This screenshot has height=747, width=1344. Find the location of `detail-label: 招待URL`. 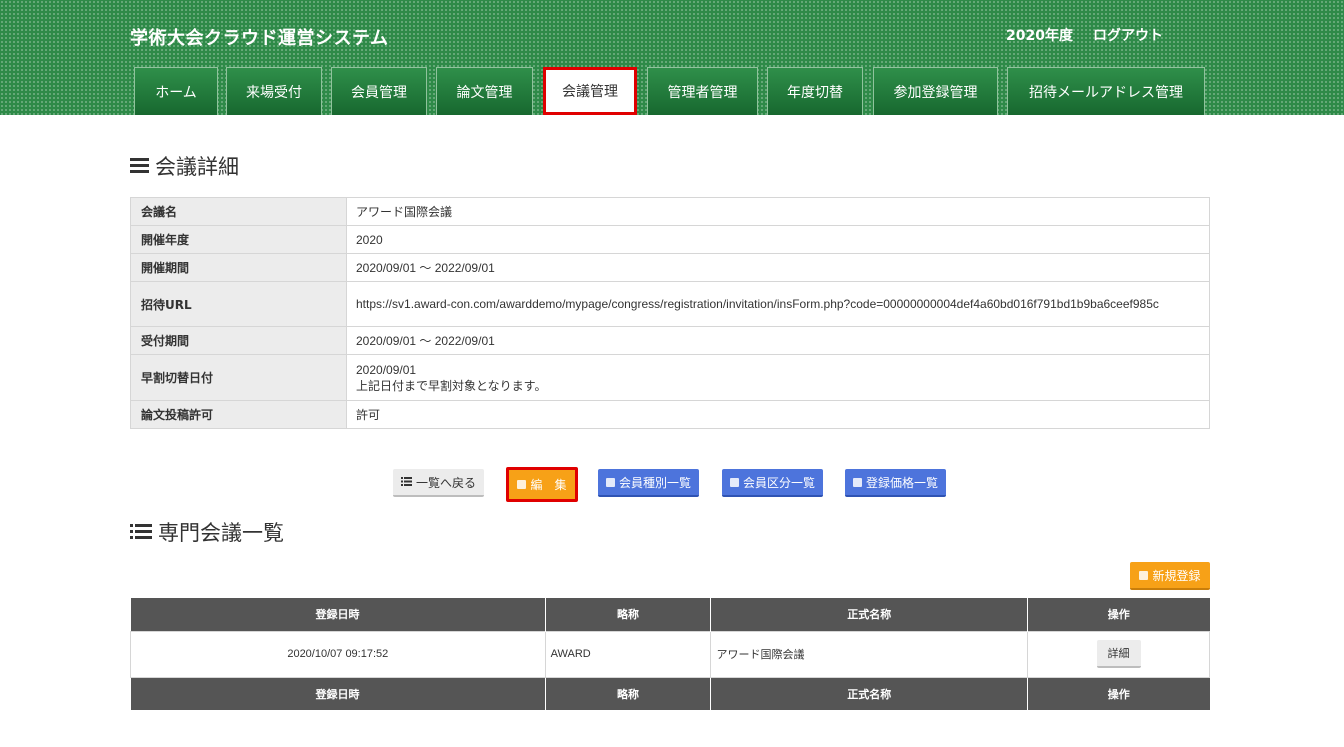

detail-label: 招待URL is located at coordinates (238, 304).